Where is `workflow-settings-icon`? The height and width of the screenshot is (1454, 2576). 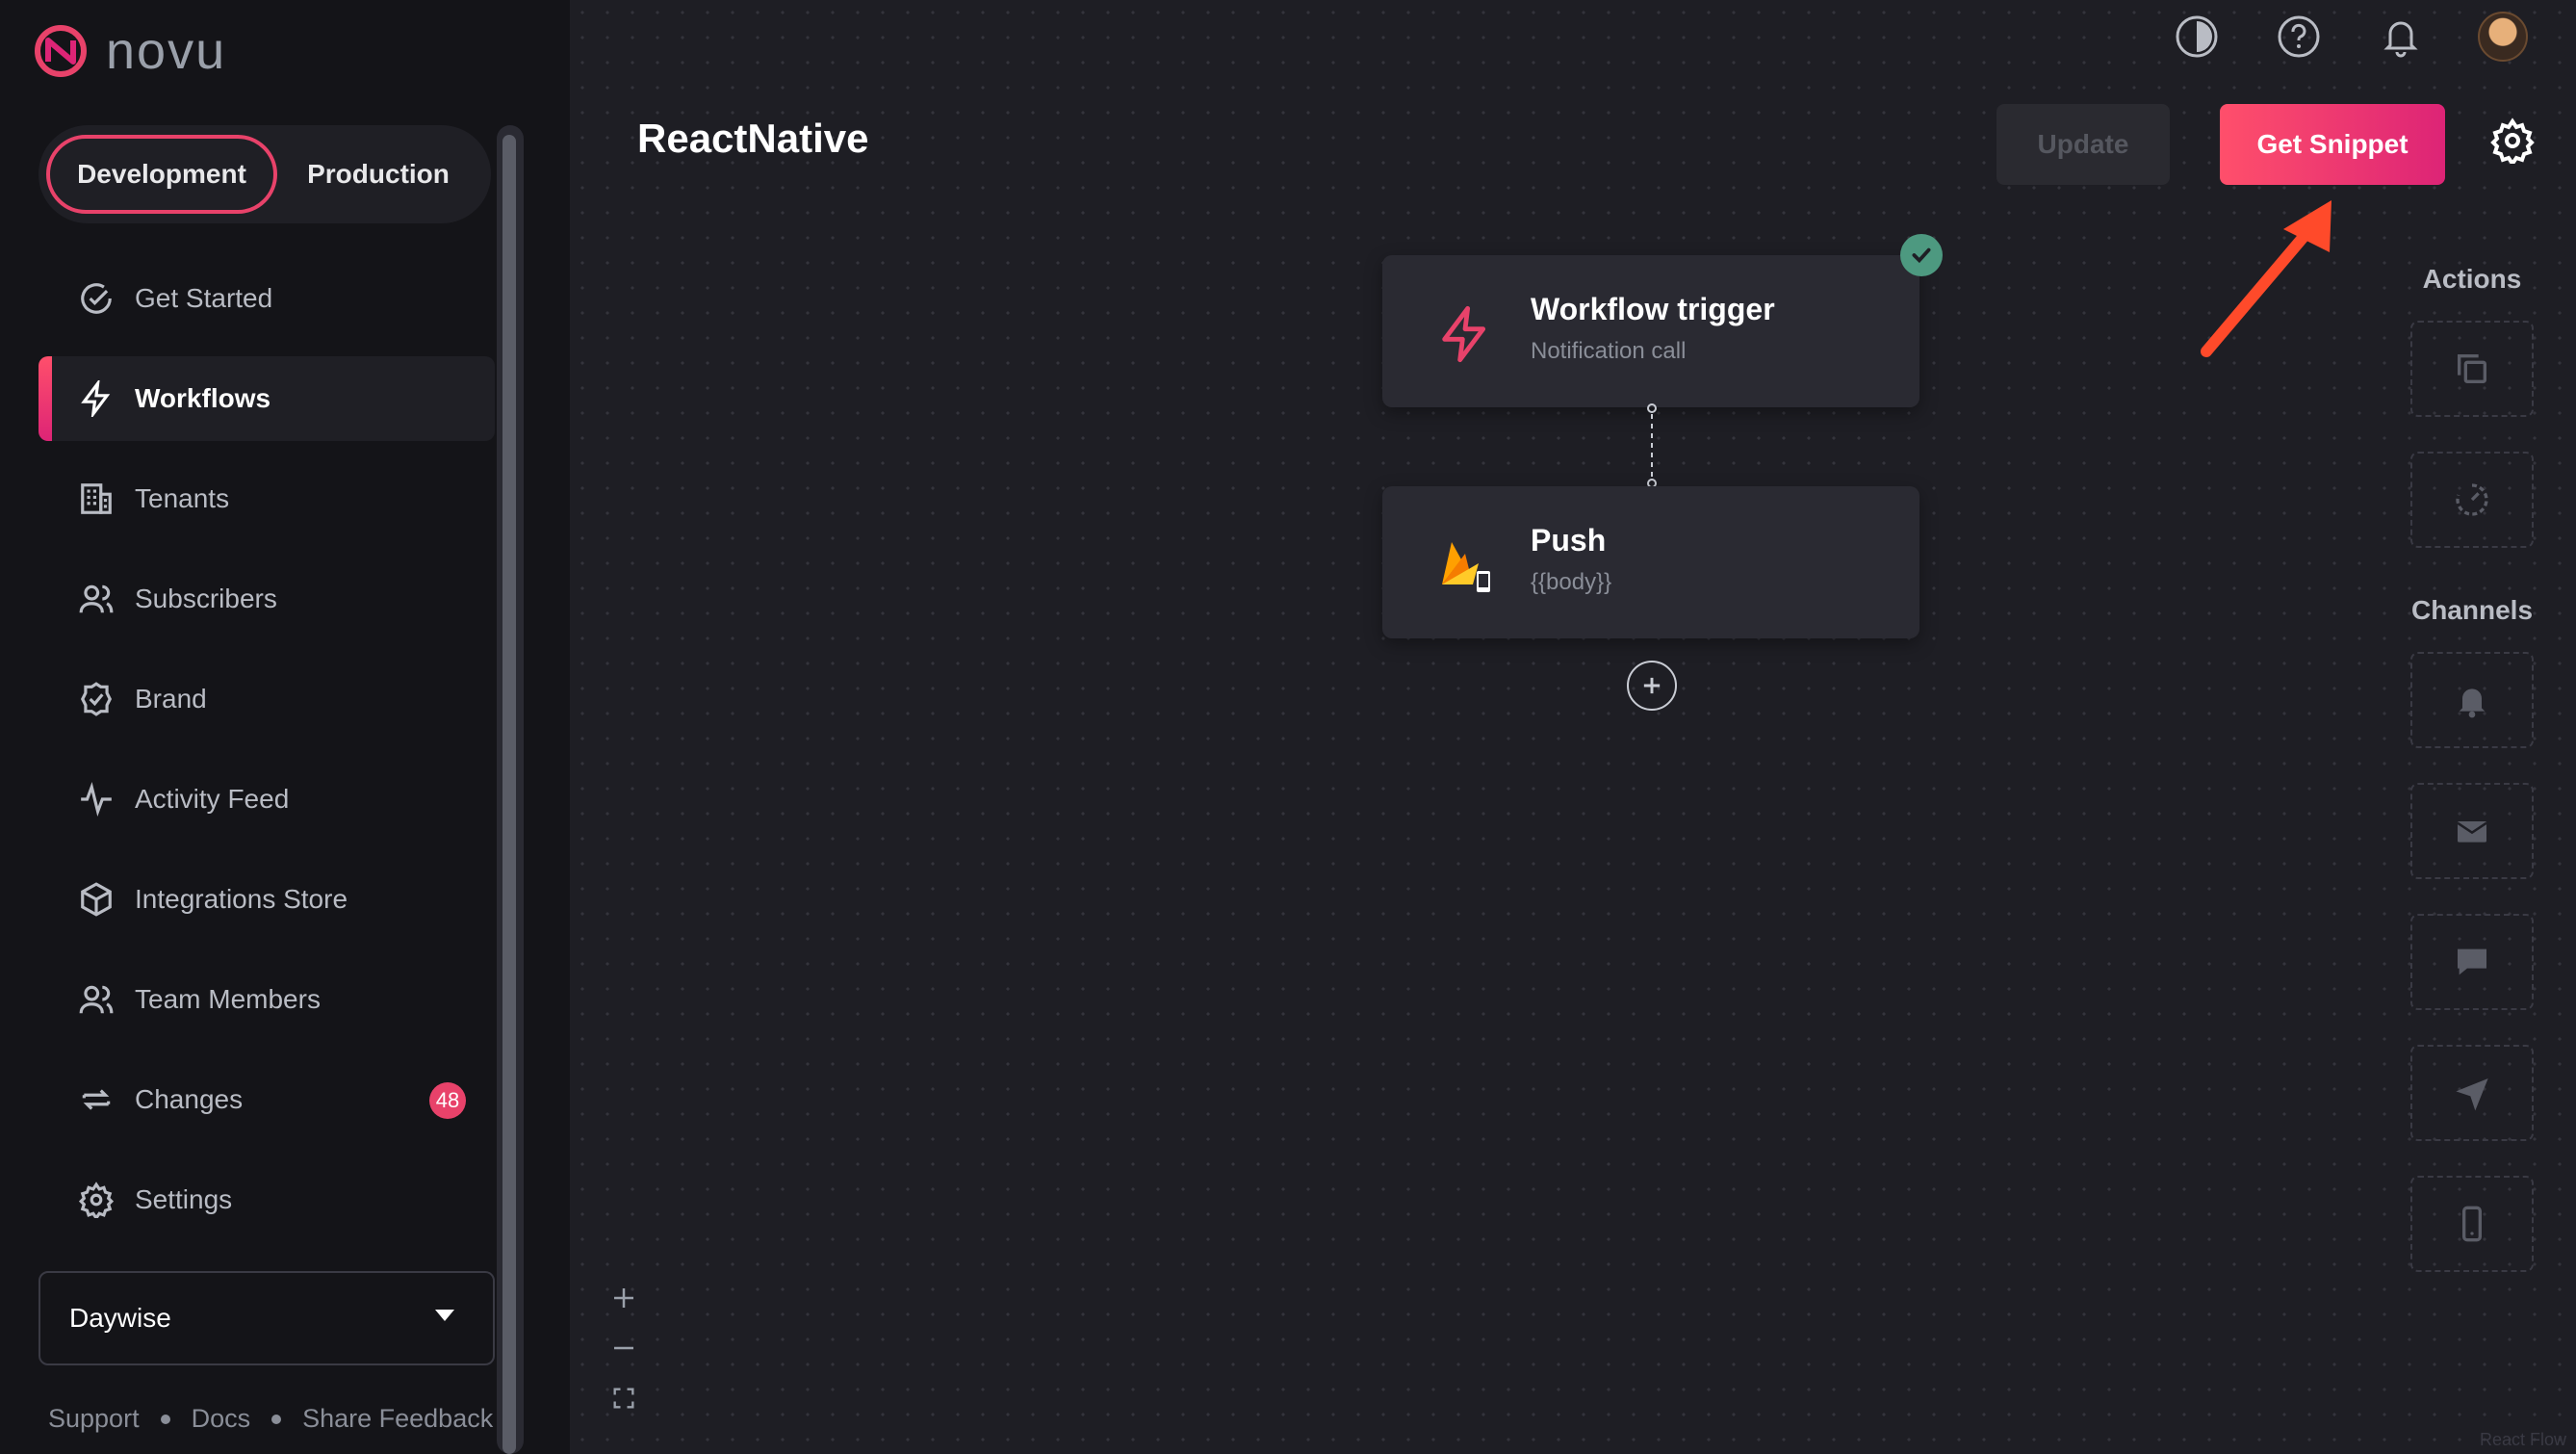 workflow-settings-icon is located at coordinates (2512, 142).